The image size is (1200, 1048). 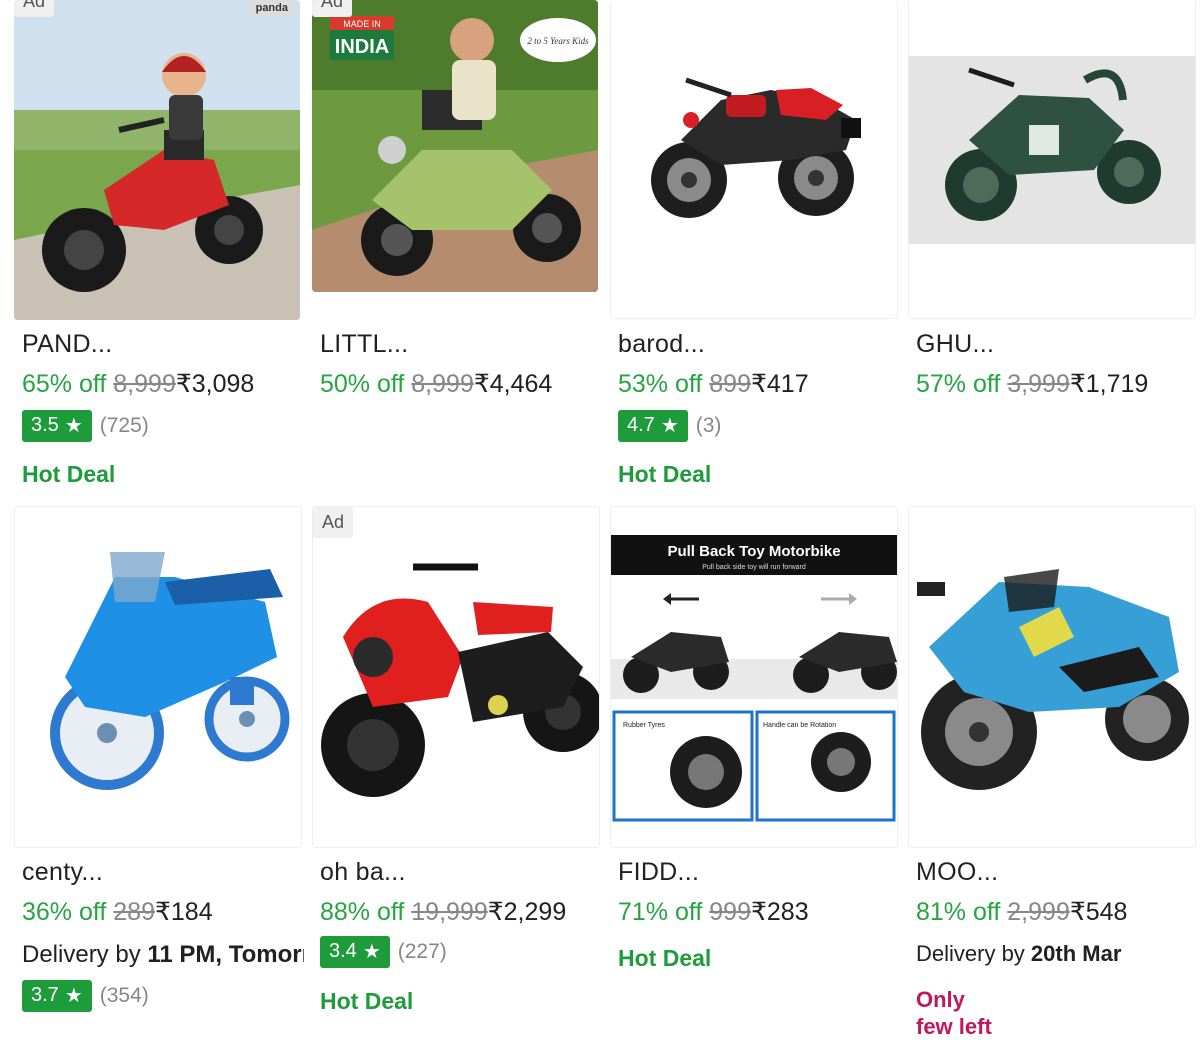 I want to click on product-image: Ad MADE IN INDIA 2 to 5 Years Kids, so click(x=455, y=146).